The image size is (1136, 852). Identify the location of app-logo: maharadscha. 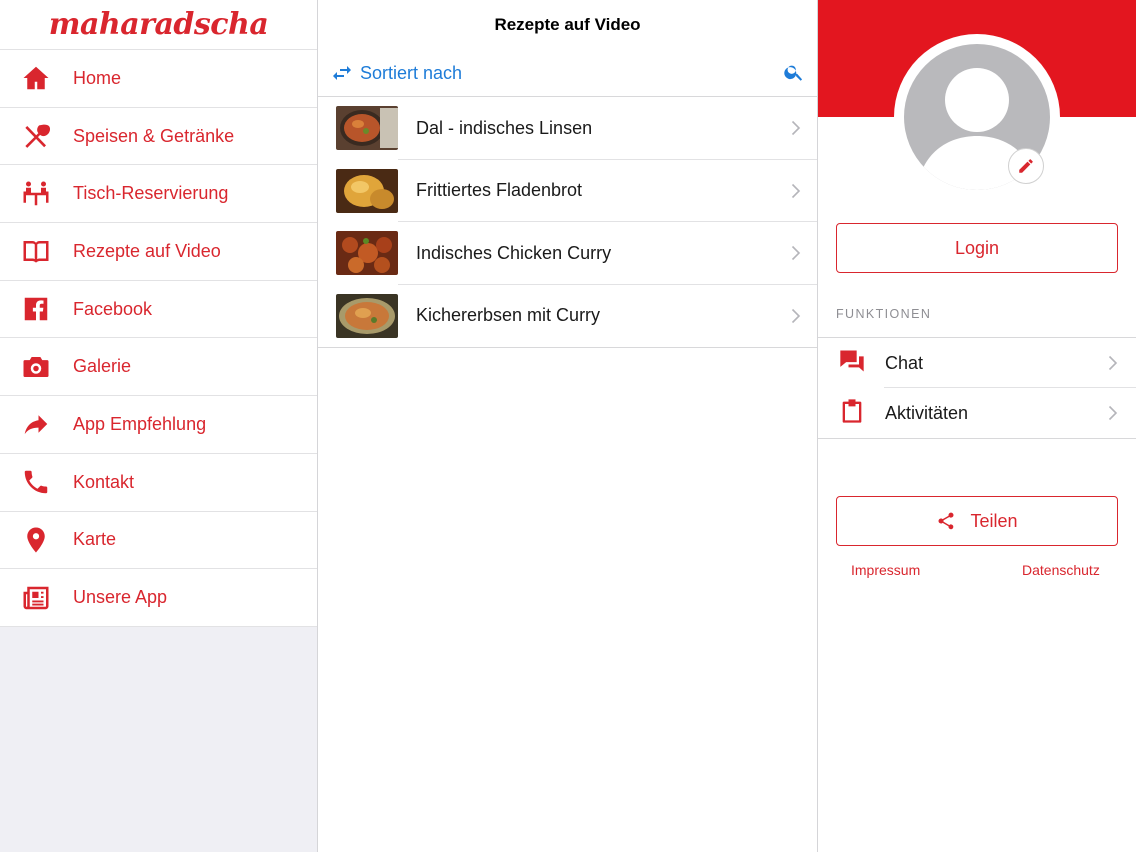
(158, 25).